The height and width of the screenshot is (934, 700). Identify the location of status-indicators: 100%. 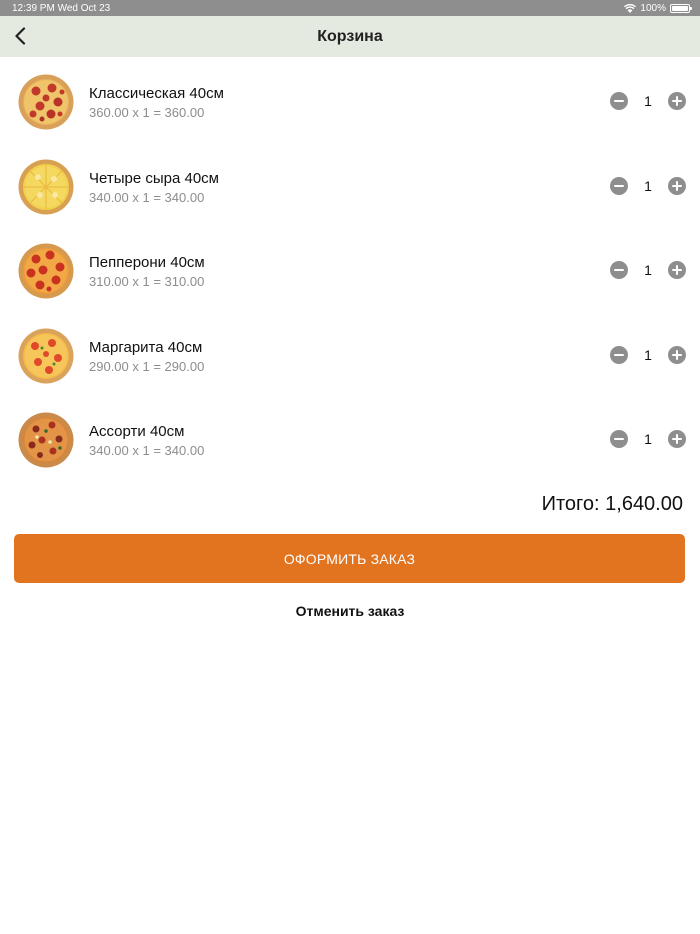
(658, 8).